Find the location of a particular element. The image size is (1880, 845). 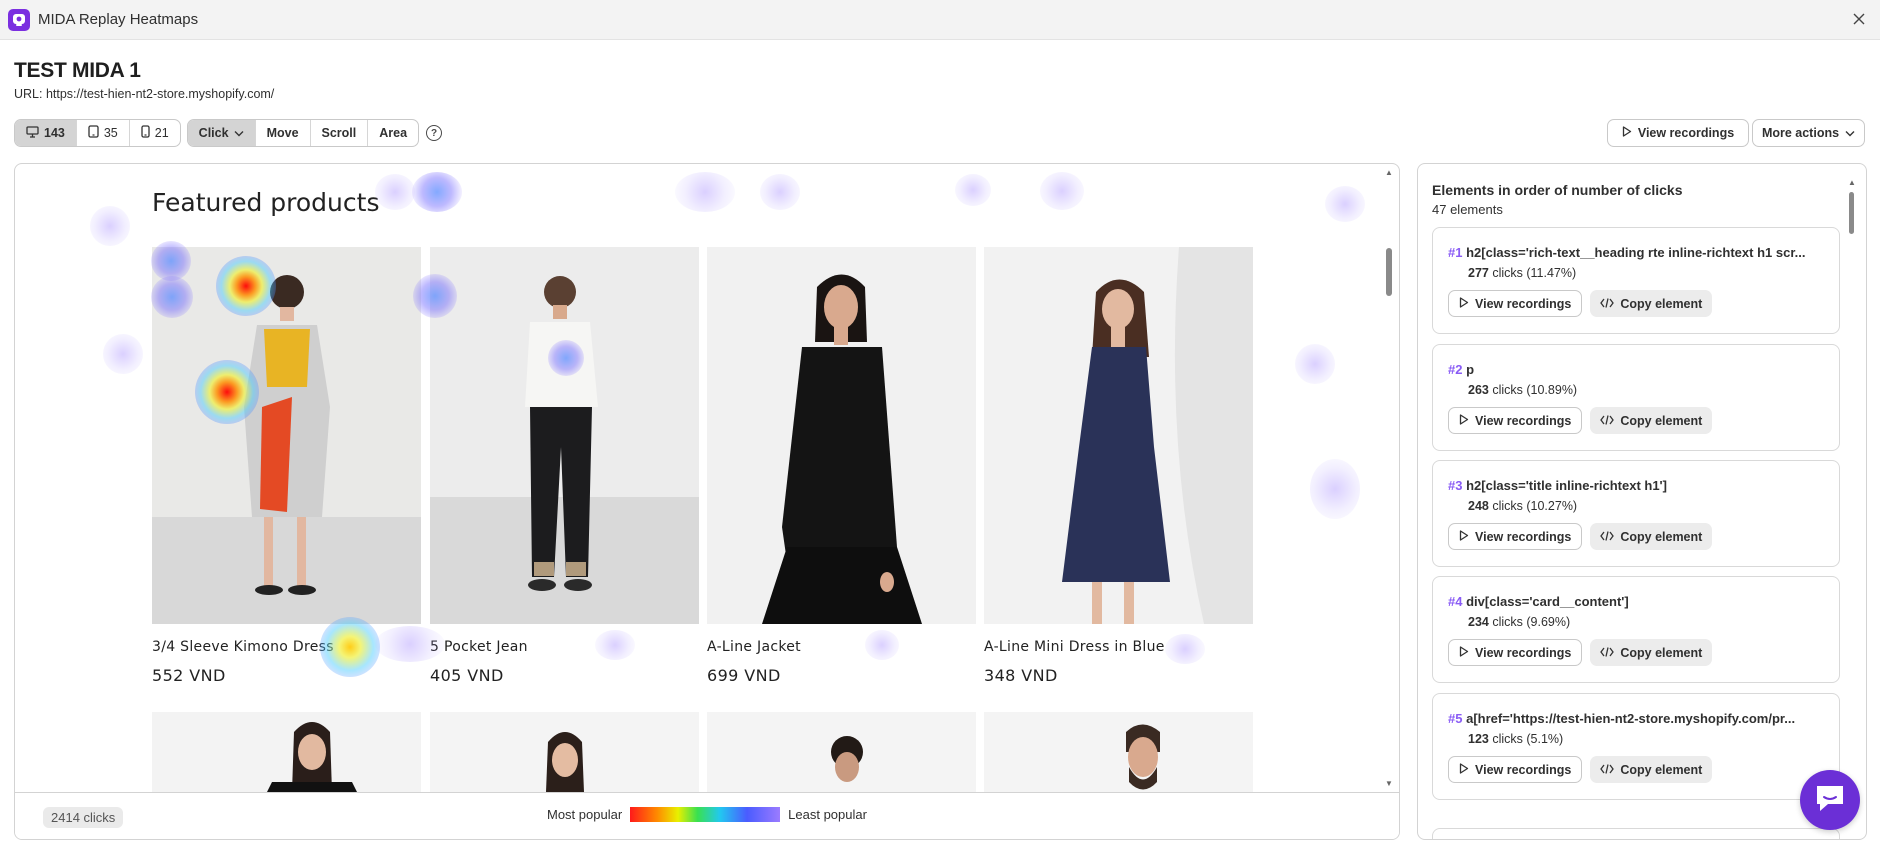

mode-area-button: Area is located at coordinates (393, 133).